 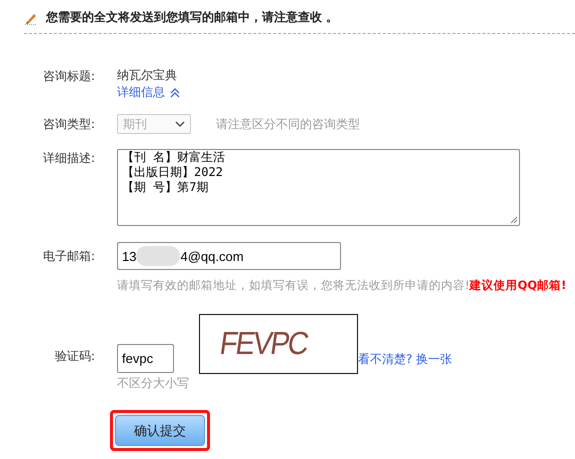 What do you see at coordinates (229, 256) in the screenshot?
I see `email-input: 13 4@qq.com` at bounding box center [229, 256].